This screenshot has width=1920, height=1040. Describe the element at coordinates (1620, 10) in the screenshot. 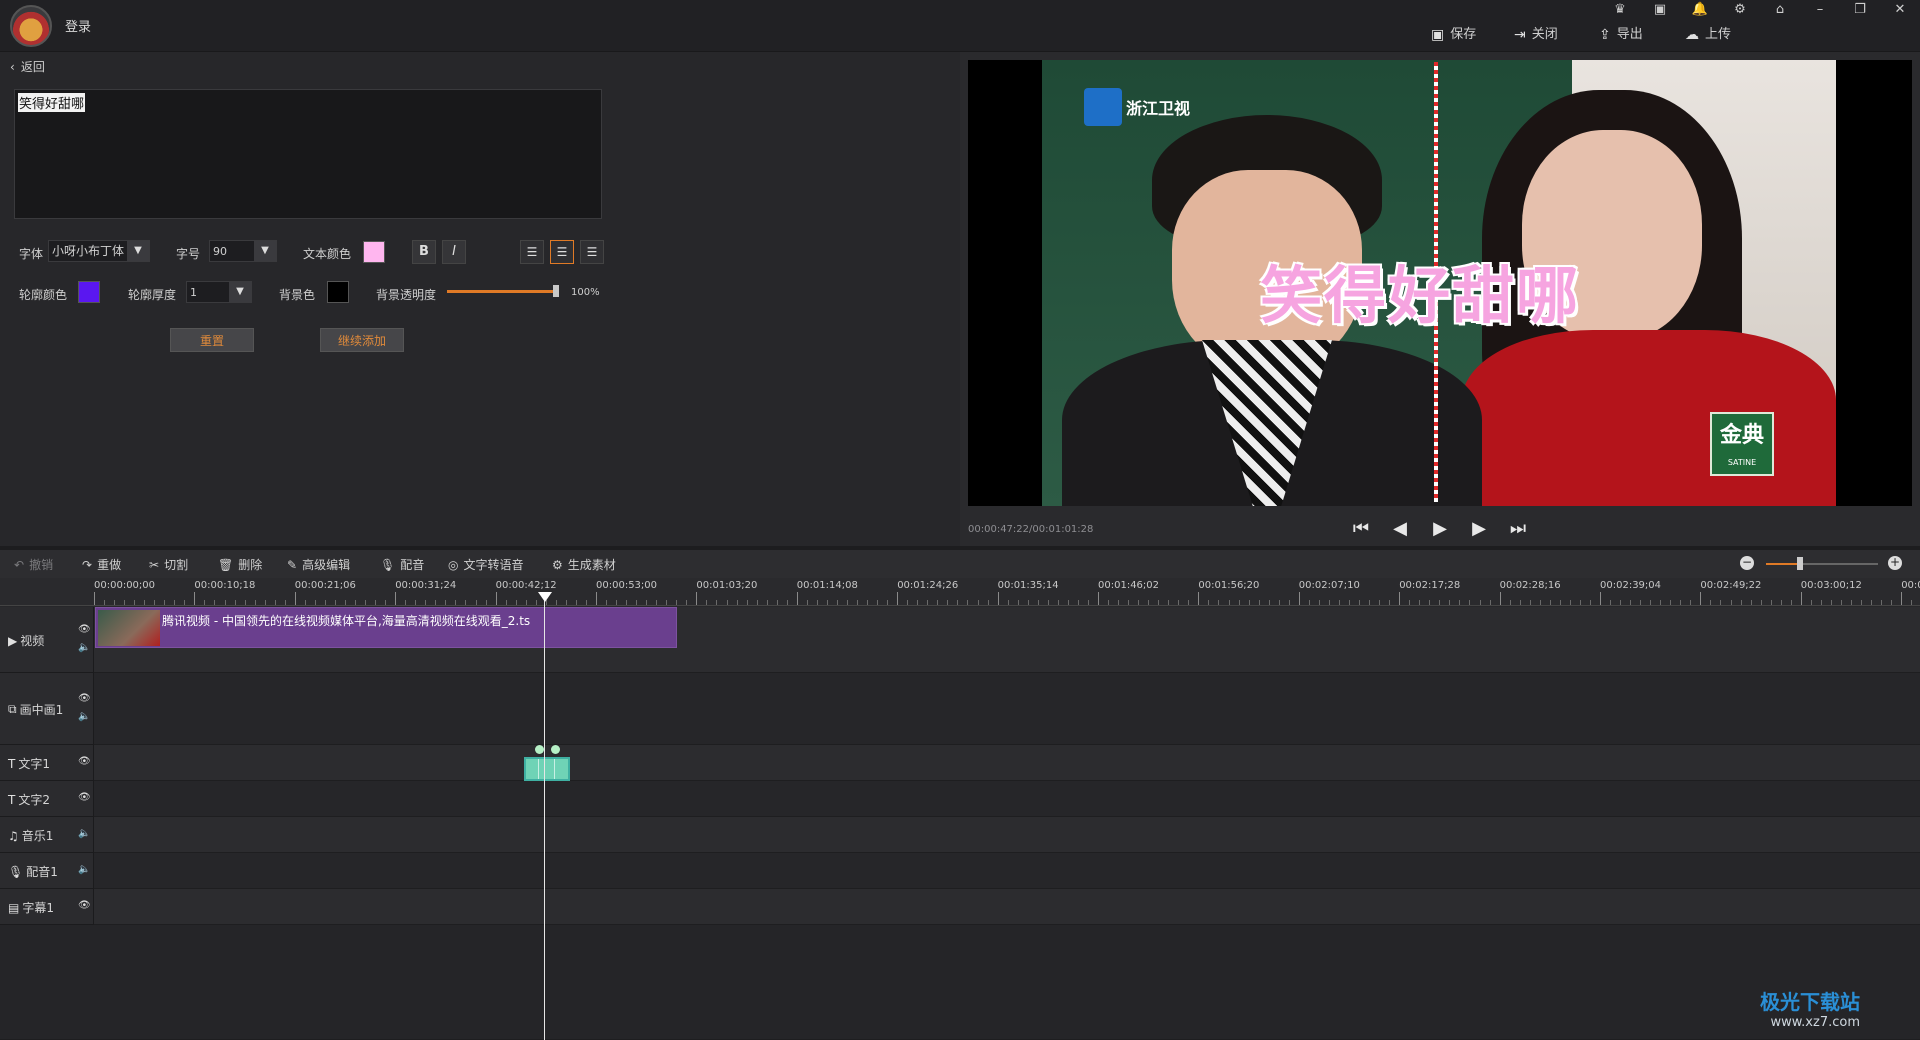

I see `crown-icon: ♛` at that location.